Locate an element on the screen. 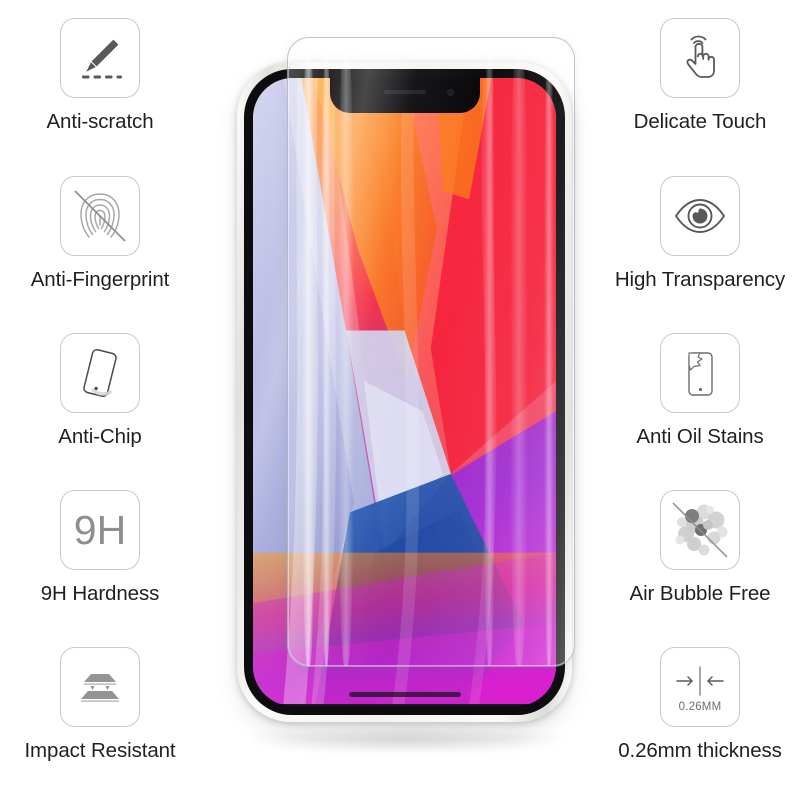  home-indicator is located at coordinates (404, 694).